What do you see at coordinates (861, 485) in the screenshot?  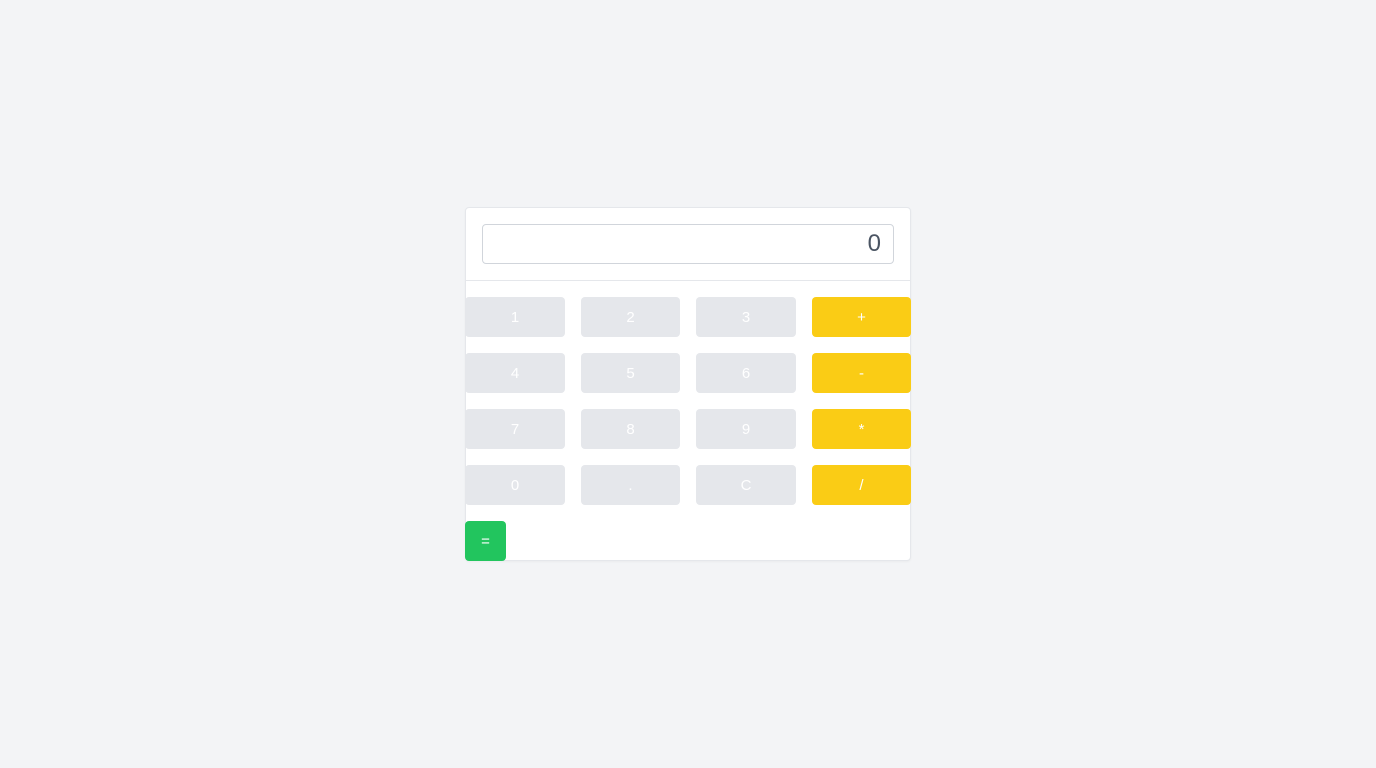 I see `divide-button: /` at bounding box center [861, 485].